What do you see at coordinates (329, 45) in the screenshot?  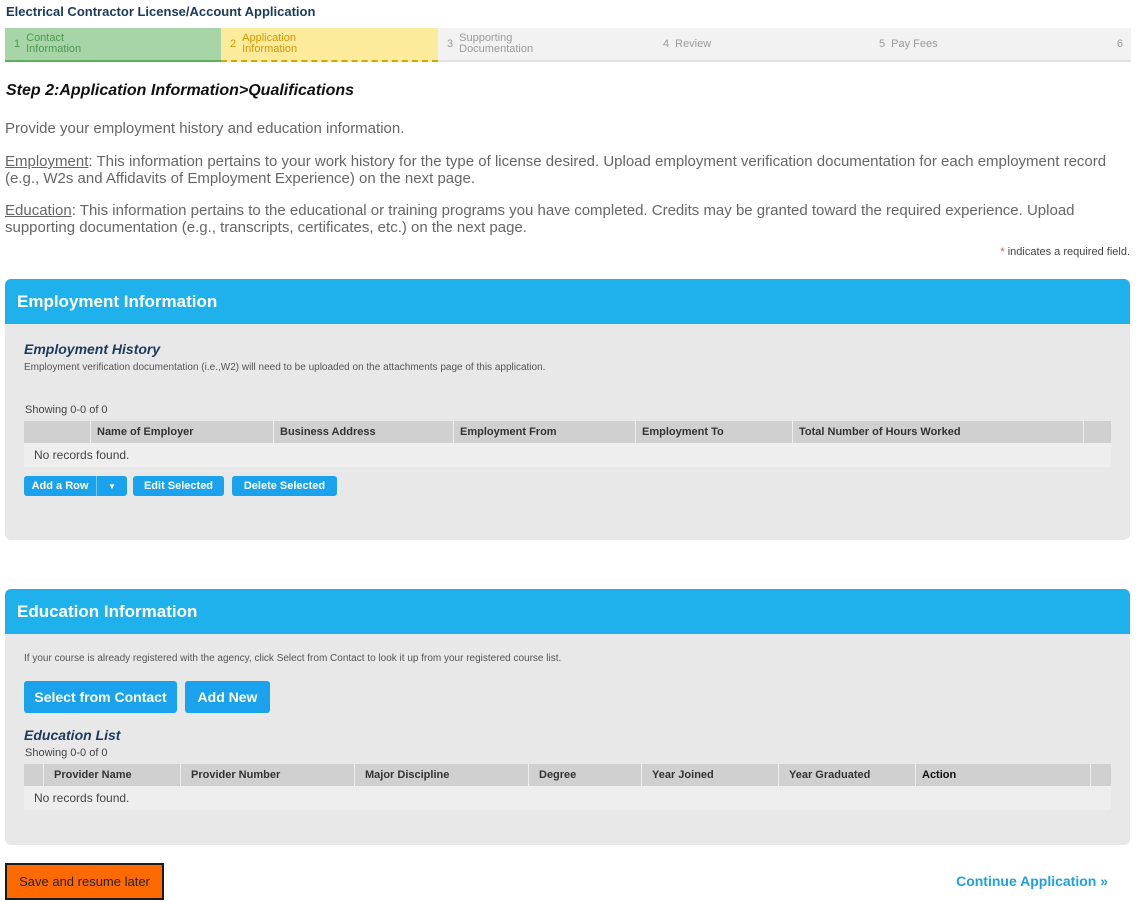 I see `step-application-information: 2 Application Information` at bounding box center [329, 45].